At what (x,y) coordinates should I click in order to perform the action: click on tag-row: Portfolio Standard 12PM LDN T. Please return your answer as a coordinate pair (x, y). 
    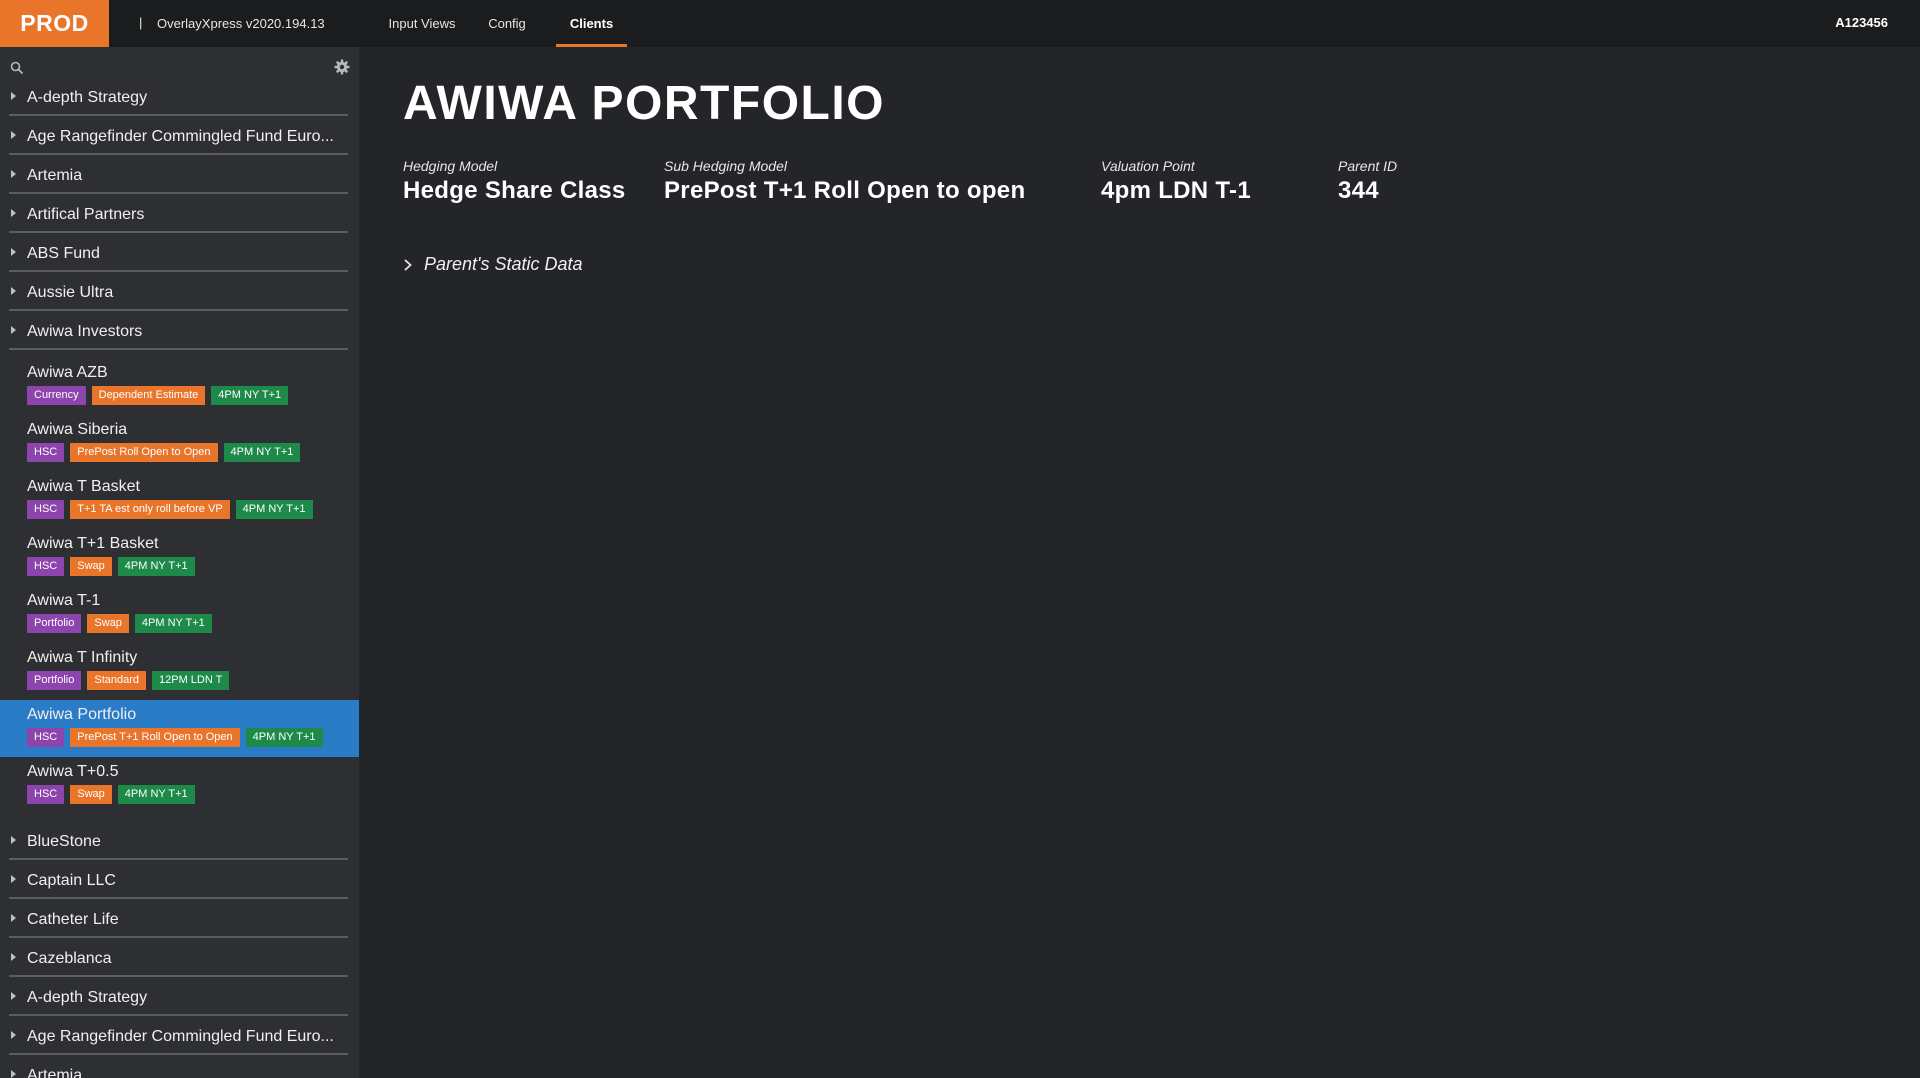
    Looking at the image, I should click on (128, 680).